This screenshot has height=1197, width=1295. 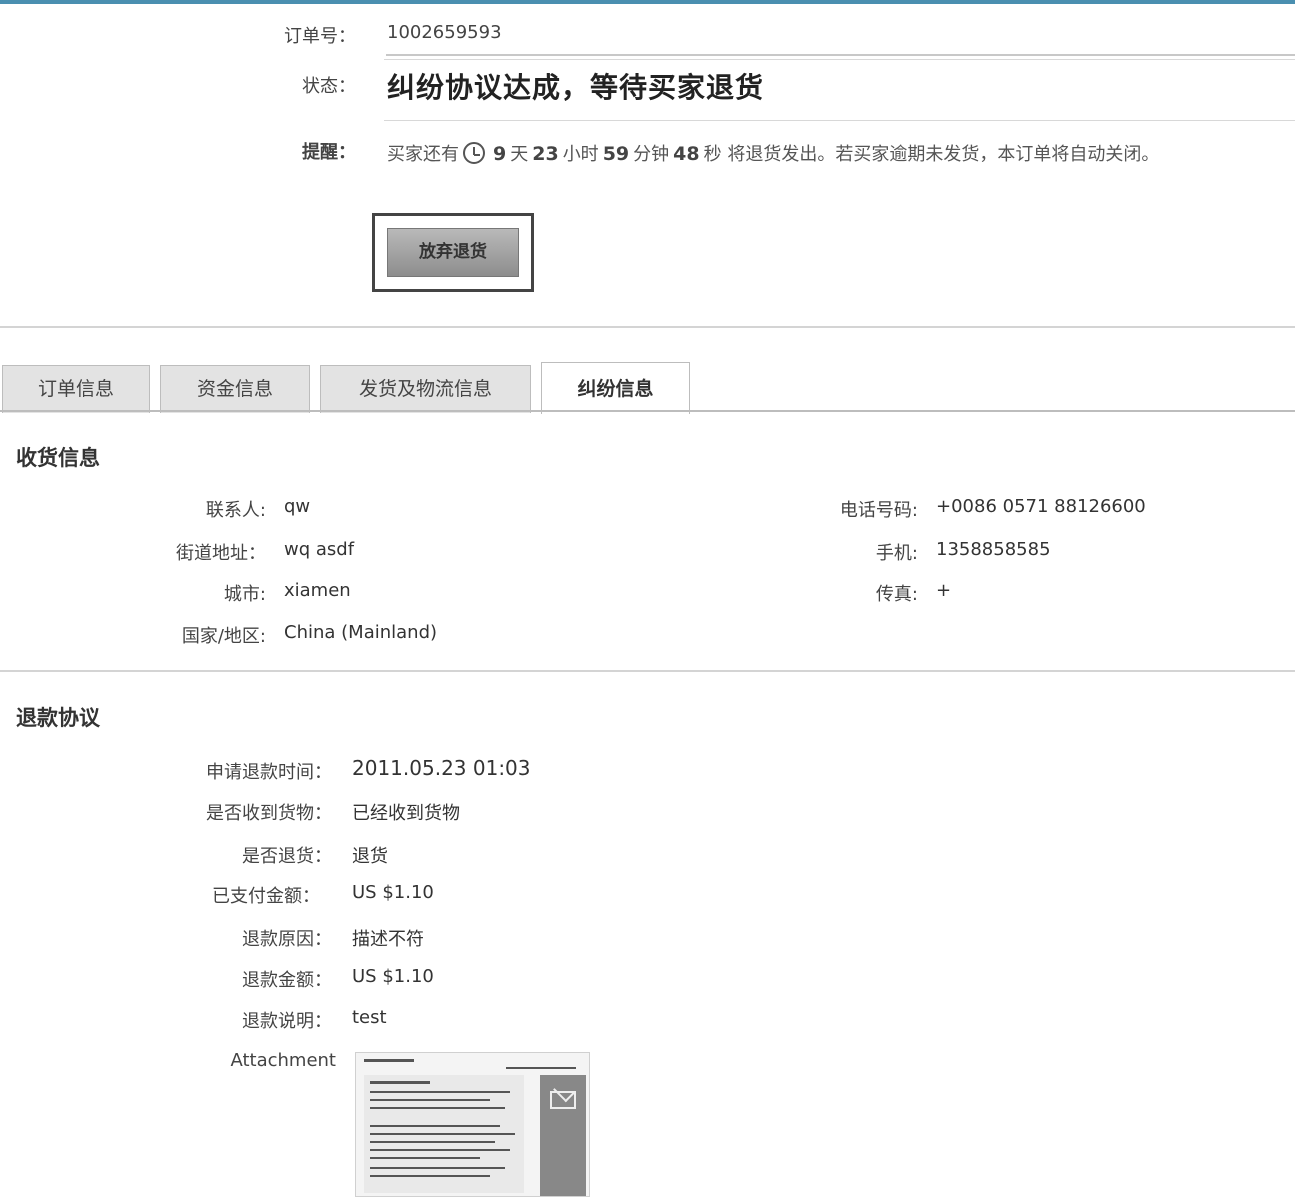 What do you see at coordinates (423, 154) in the screenshot?
I see `reminder-prefix: 买家还有` at bounding box center [423, 154].